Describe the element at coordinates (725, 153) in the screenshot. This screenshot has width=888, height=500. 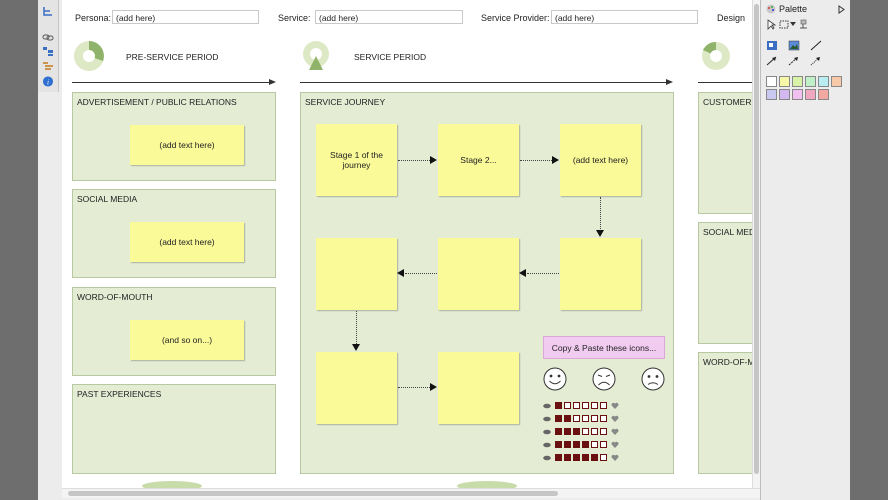
I see `customer-feedback-box: CUSTOMER F` at that location.